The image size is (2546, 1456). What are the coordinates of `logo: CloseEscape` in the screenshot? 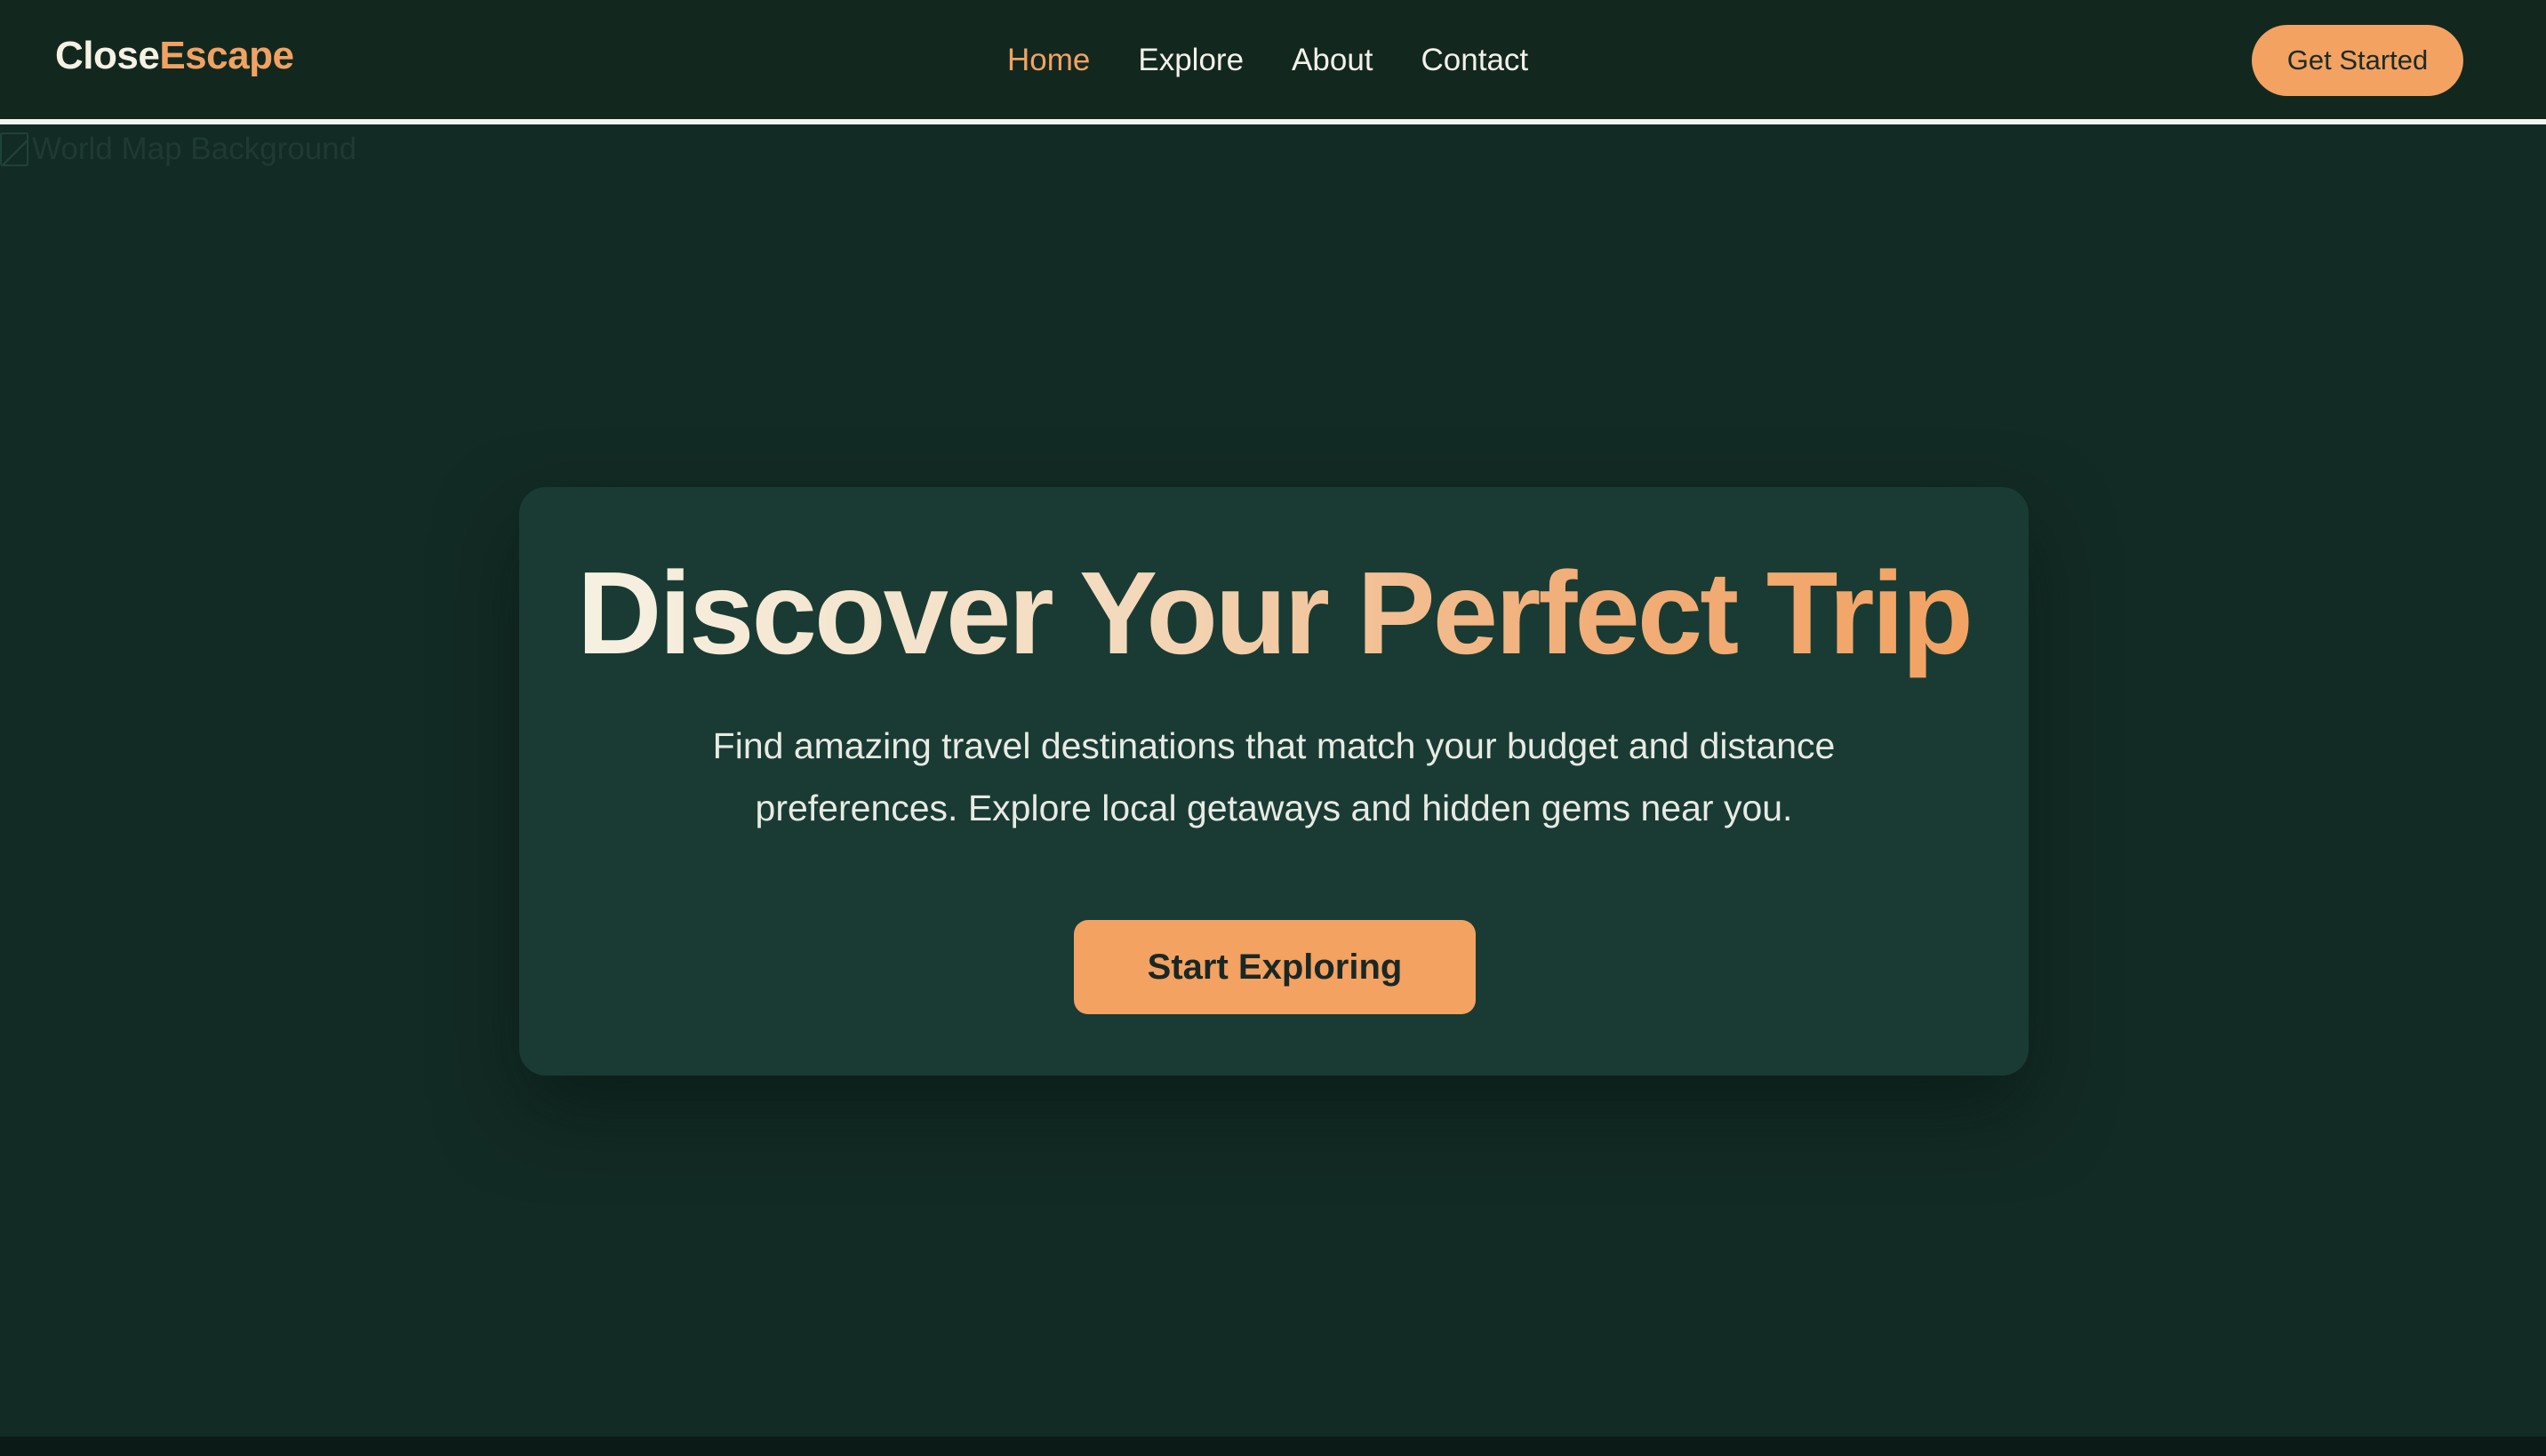 It's located at (174, 56).